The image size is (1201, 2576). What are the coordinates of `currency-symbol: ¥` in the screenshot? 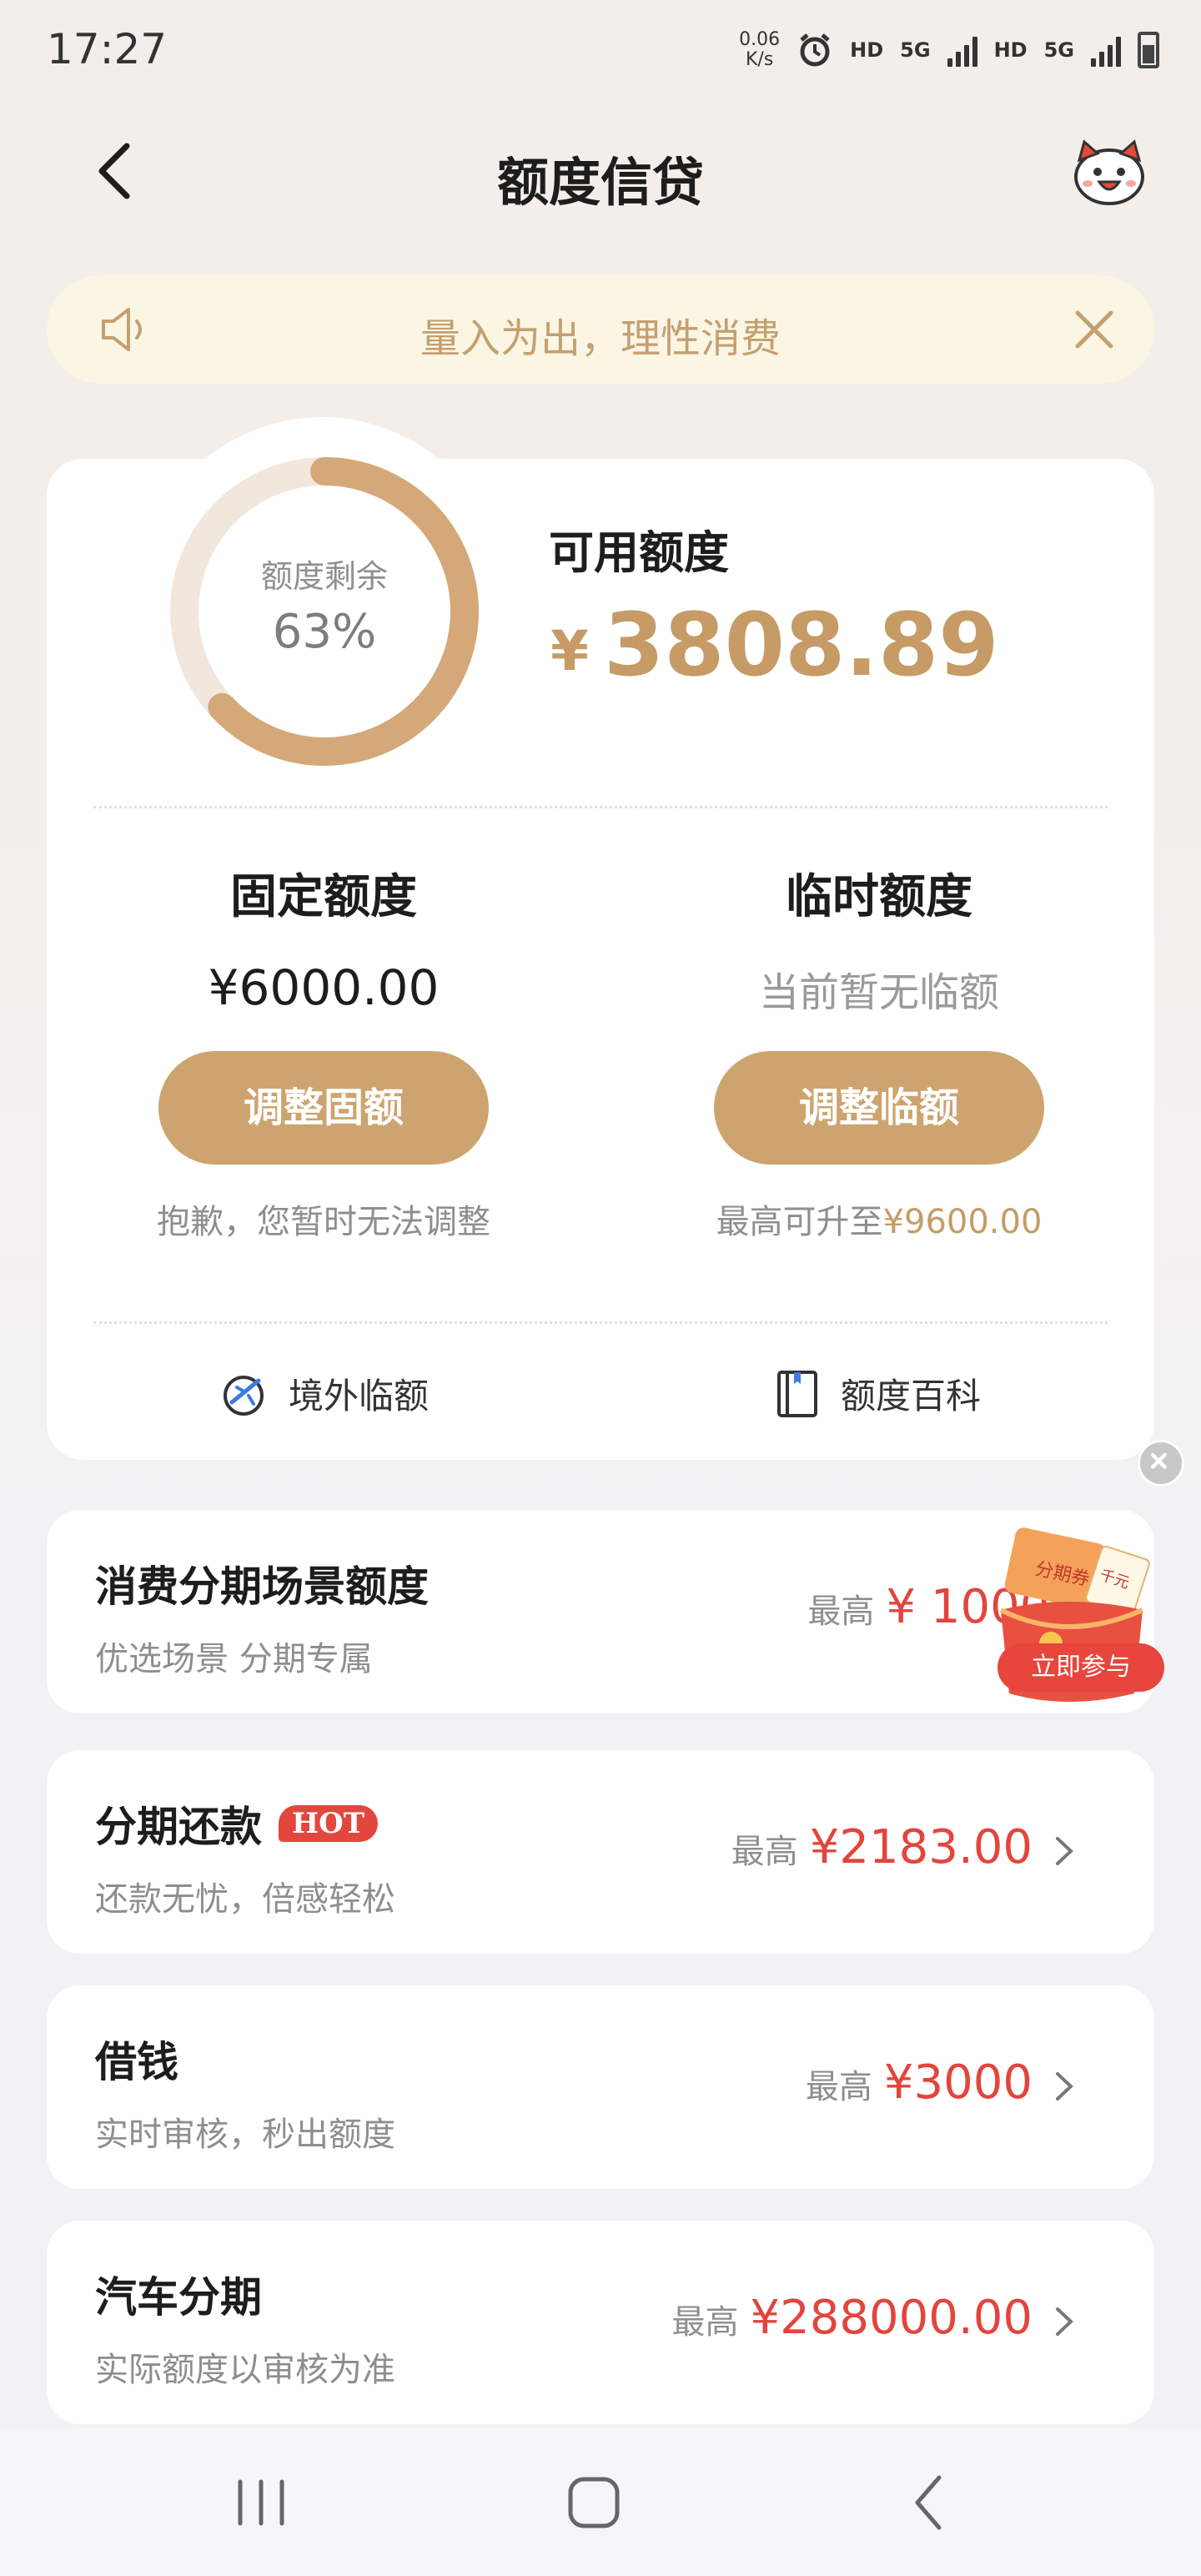 It's located at (570, 651).